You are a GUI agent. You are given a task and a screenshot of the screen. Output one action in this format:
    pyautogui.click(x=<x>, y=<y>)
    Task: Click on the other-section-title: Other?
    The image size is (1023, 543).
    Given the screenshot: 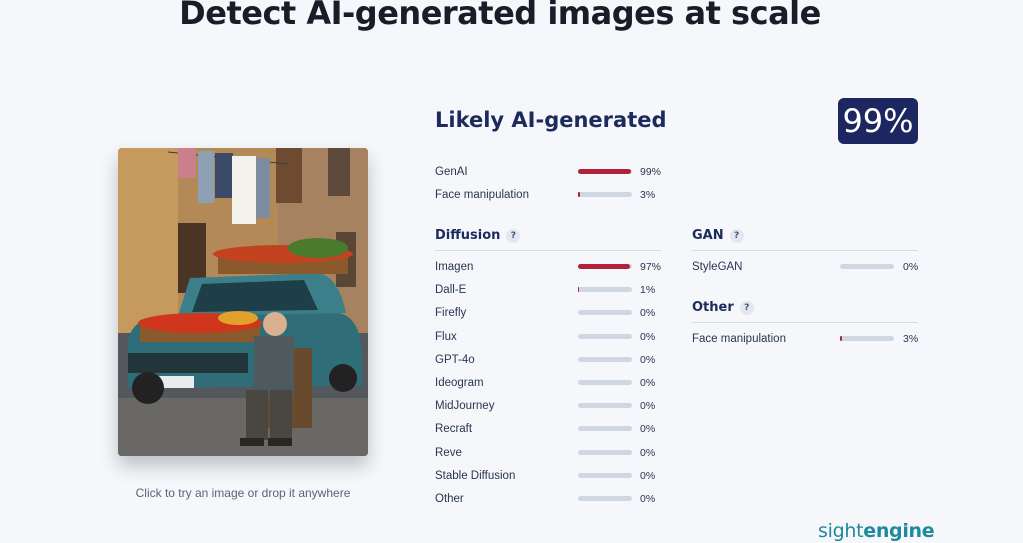 What is the action you would take?
    pyautogui.click(x=723, y=307)
    